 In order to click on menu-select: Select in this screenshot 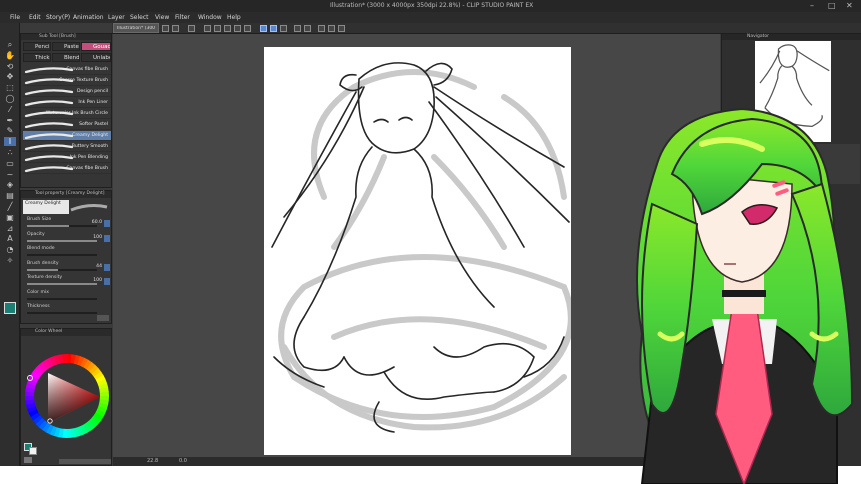, I will do `click(139, 17)`.